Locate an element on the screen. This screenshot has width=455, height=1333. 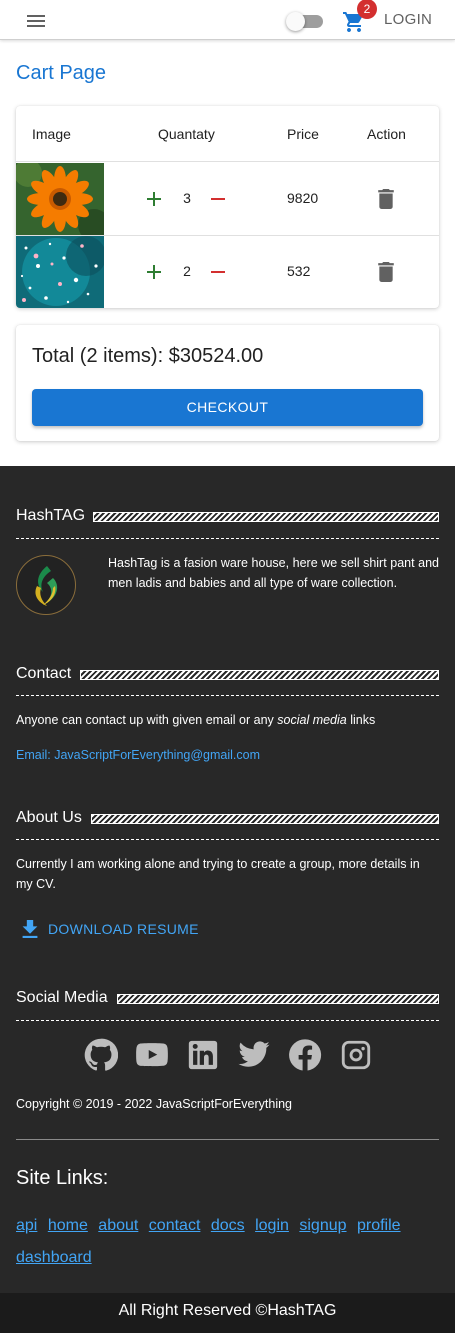
site-links-title: Site Links: is located at coordinates (62, 1178).